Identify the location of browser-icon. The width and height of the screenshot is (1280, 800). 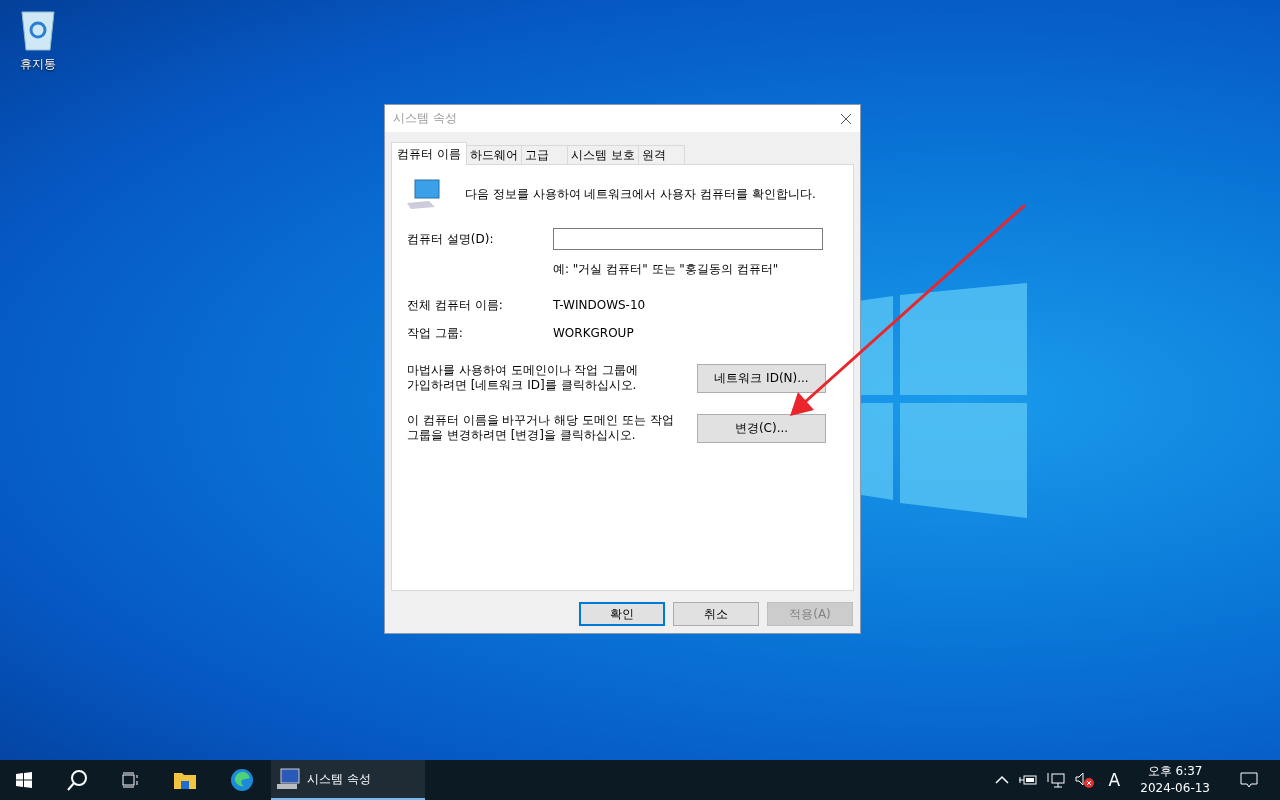
(242, 780).